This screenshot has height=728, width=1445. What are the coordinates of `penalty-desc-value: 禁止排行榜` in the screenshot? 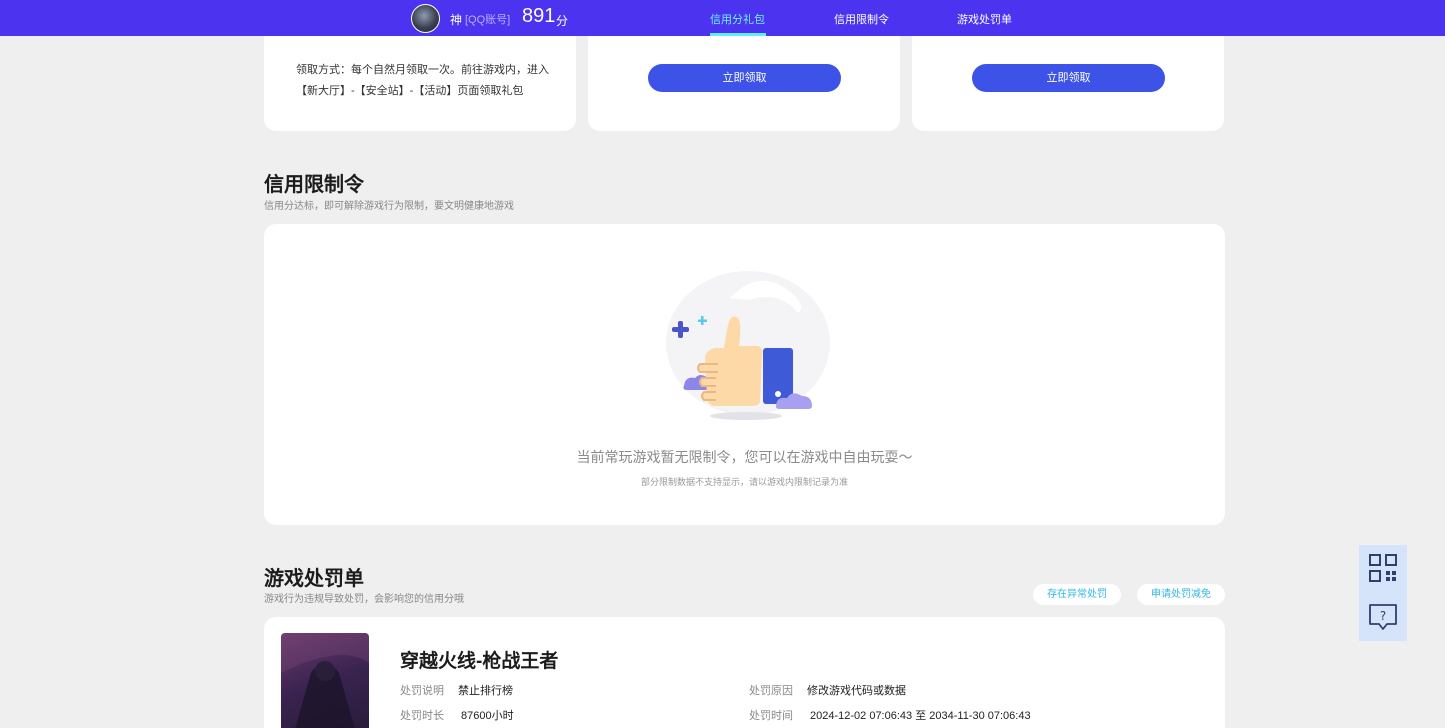 It's located at (485, 691).